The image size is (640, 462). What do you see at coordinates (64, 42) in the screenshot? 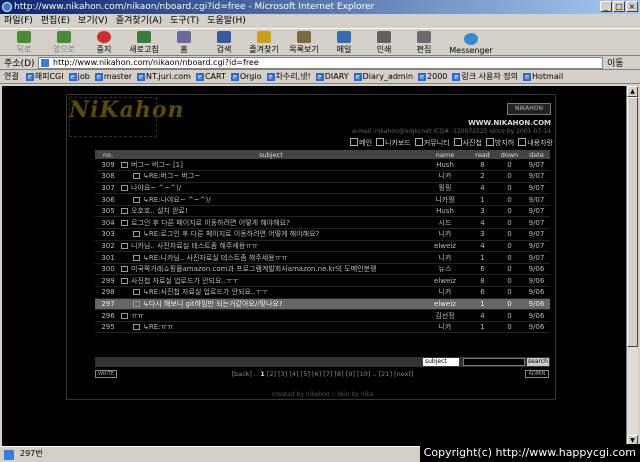
I see `toolbar-button: 앞으로` at bounding box center [64, 42].